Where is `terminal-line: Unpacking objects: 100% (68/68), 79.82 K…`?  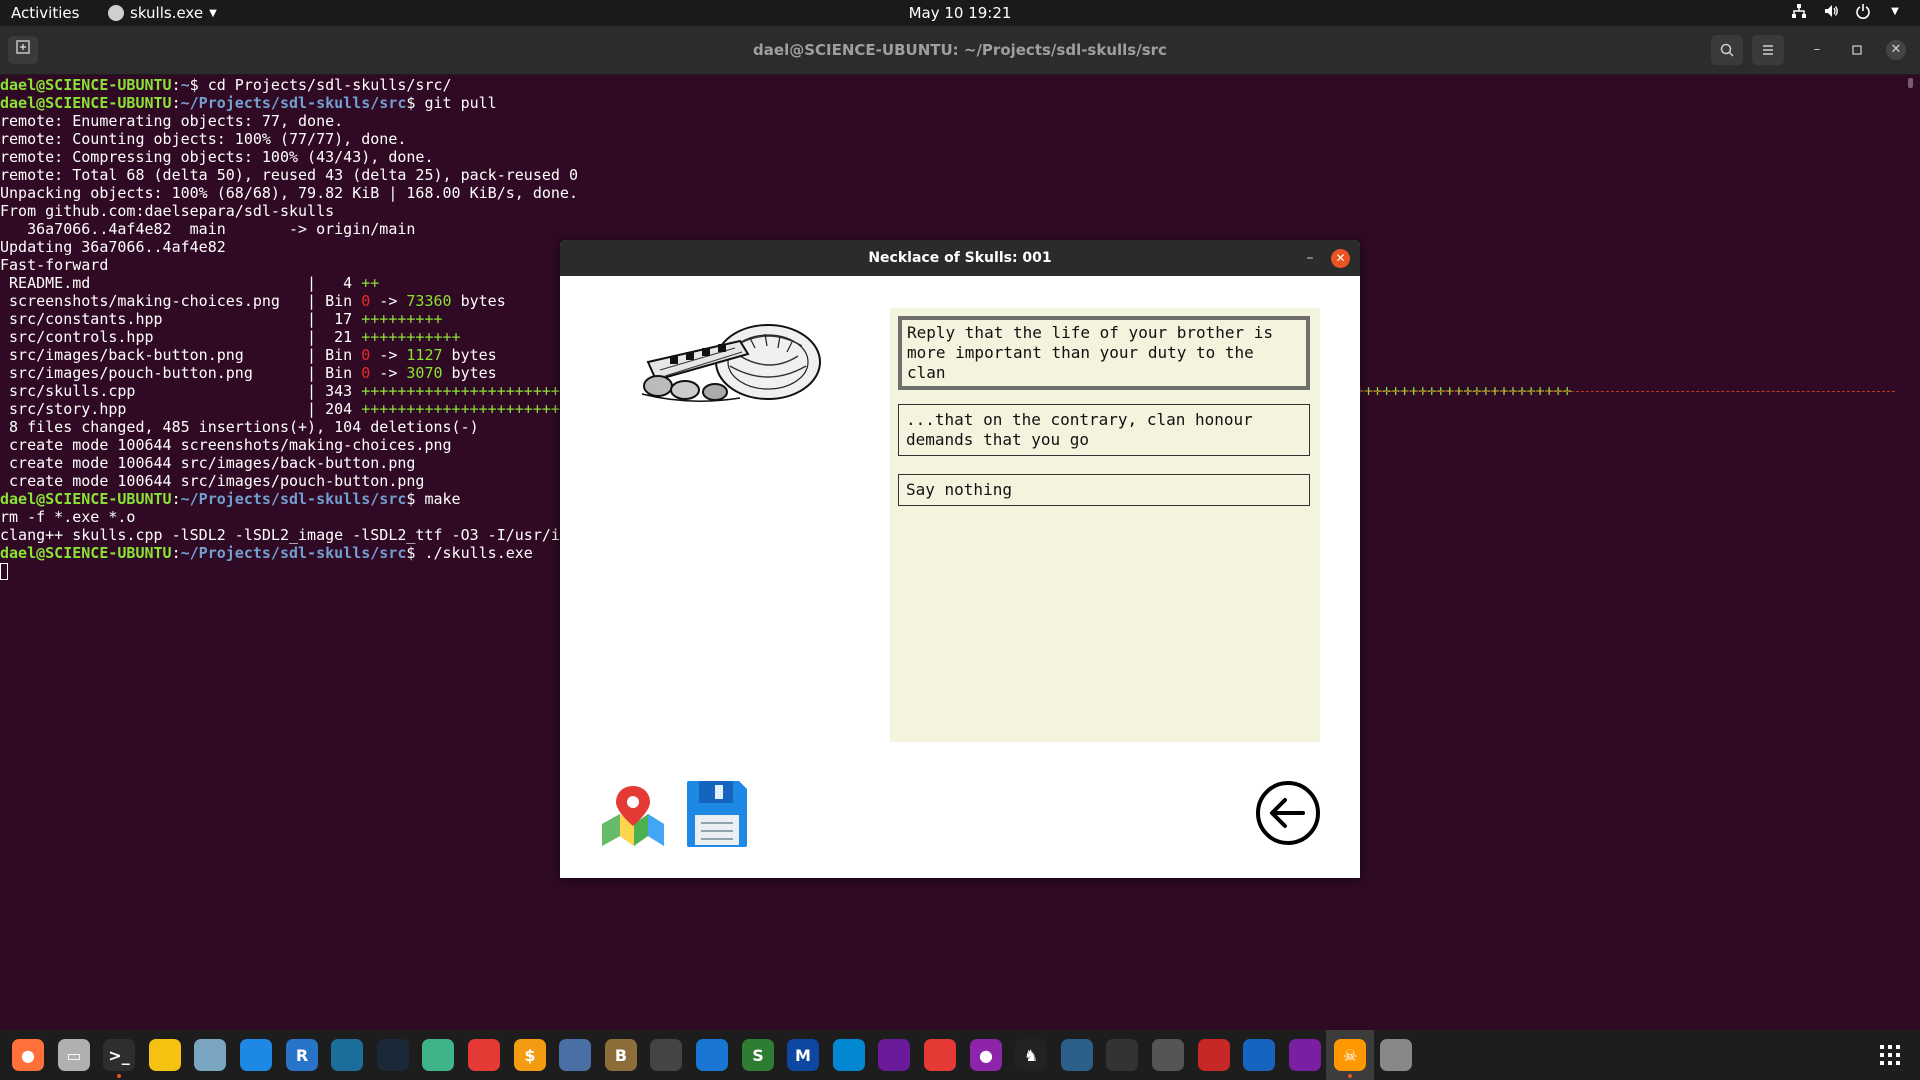 terminal-line: Unpacking objects: 100% (68/68), 79.82 K… is located at coordinates (952, 193).